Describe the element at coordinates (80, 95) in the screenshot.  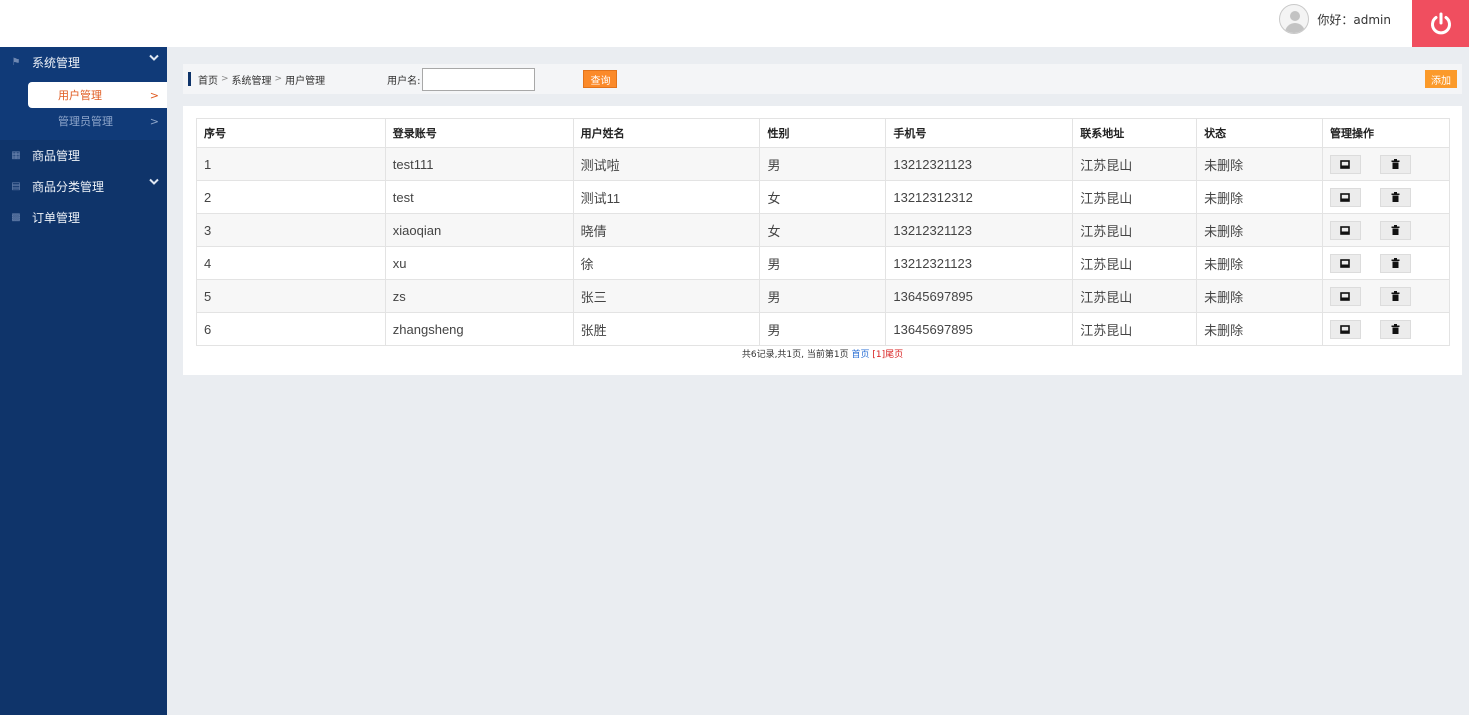
I see `sub-item-label: 用户管理` at that location.